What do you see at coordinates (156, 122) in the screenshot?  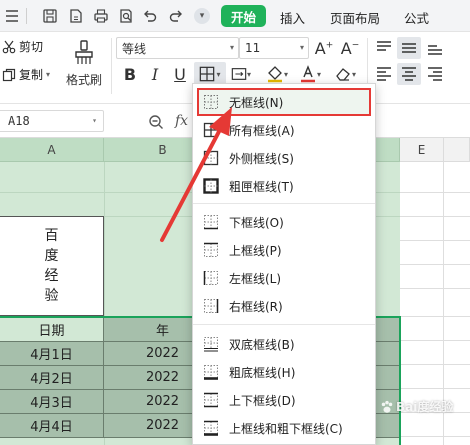 I see `zoom-icon` at bounding box center [156, 122].